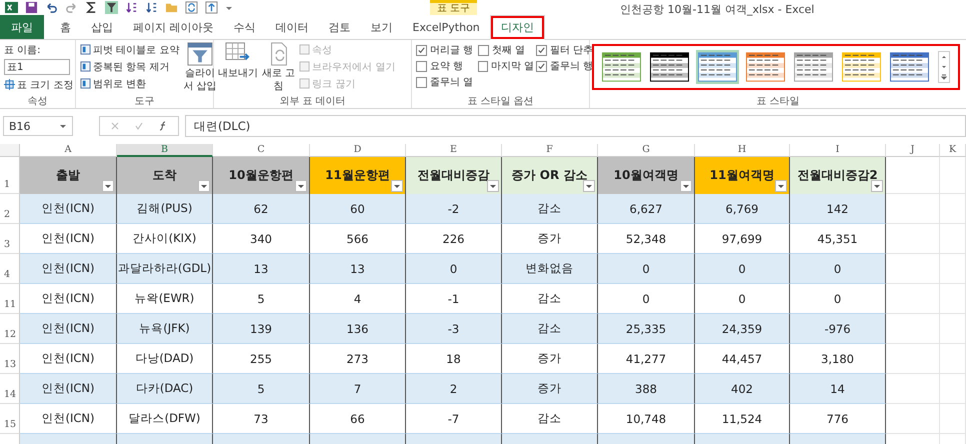 This screenshot has width=966, height=444. I want to click on table-cell: 5, so click(261, 389).